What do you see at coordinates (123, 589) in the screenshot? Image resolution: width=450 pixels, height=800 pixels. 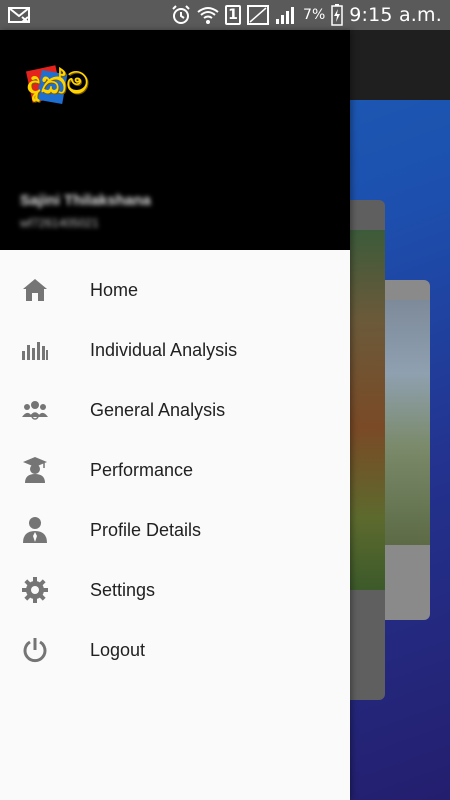 I see `menu-label: Settings` at bounding box center [123, 589].